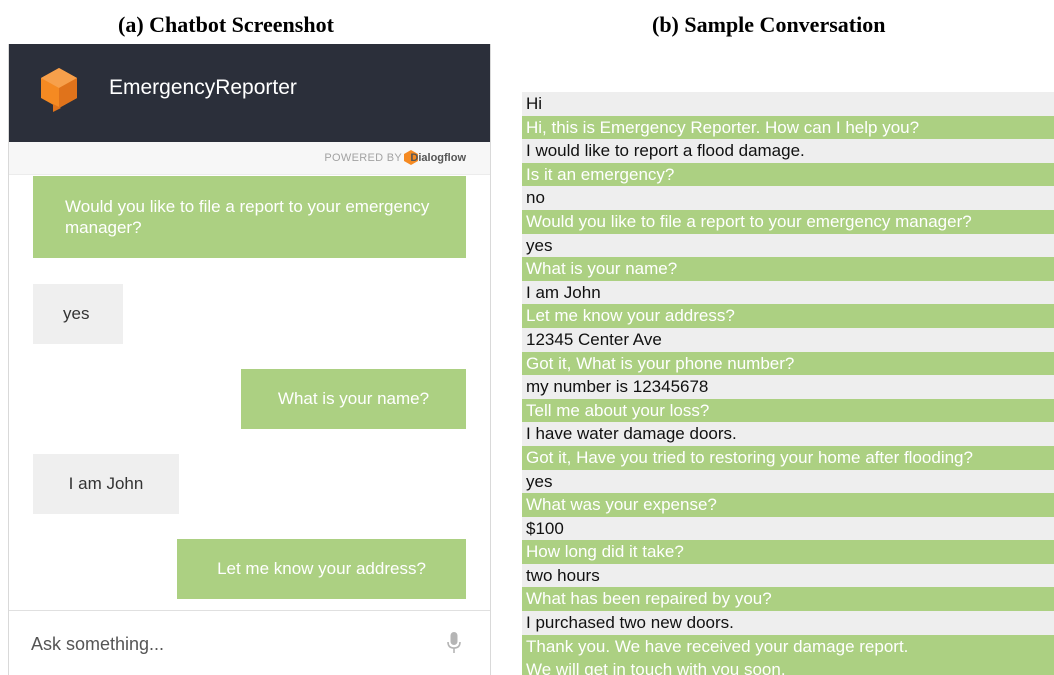 The image size is (1054, 675). Describe the element at coordinates (788, 104) in the screenshot. I see `conversation-user-line: Hi` at that location.